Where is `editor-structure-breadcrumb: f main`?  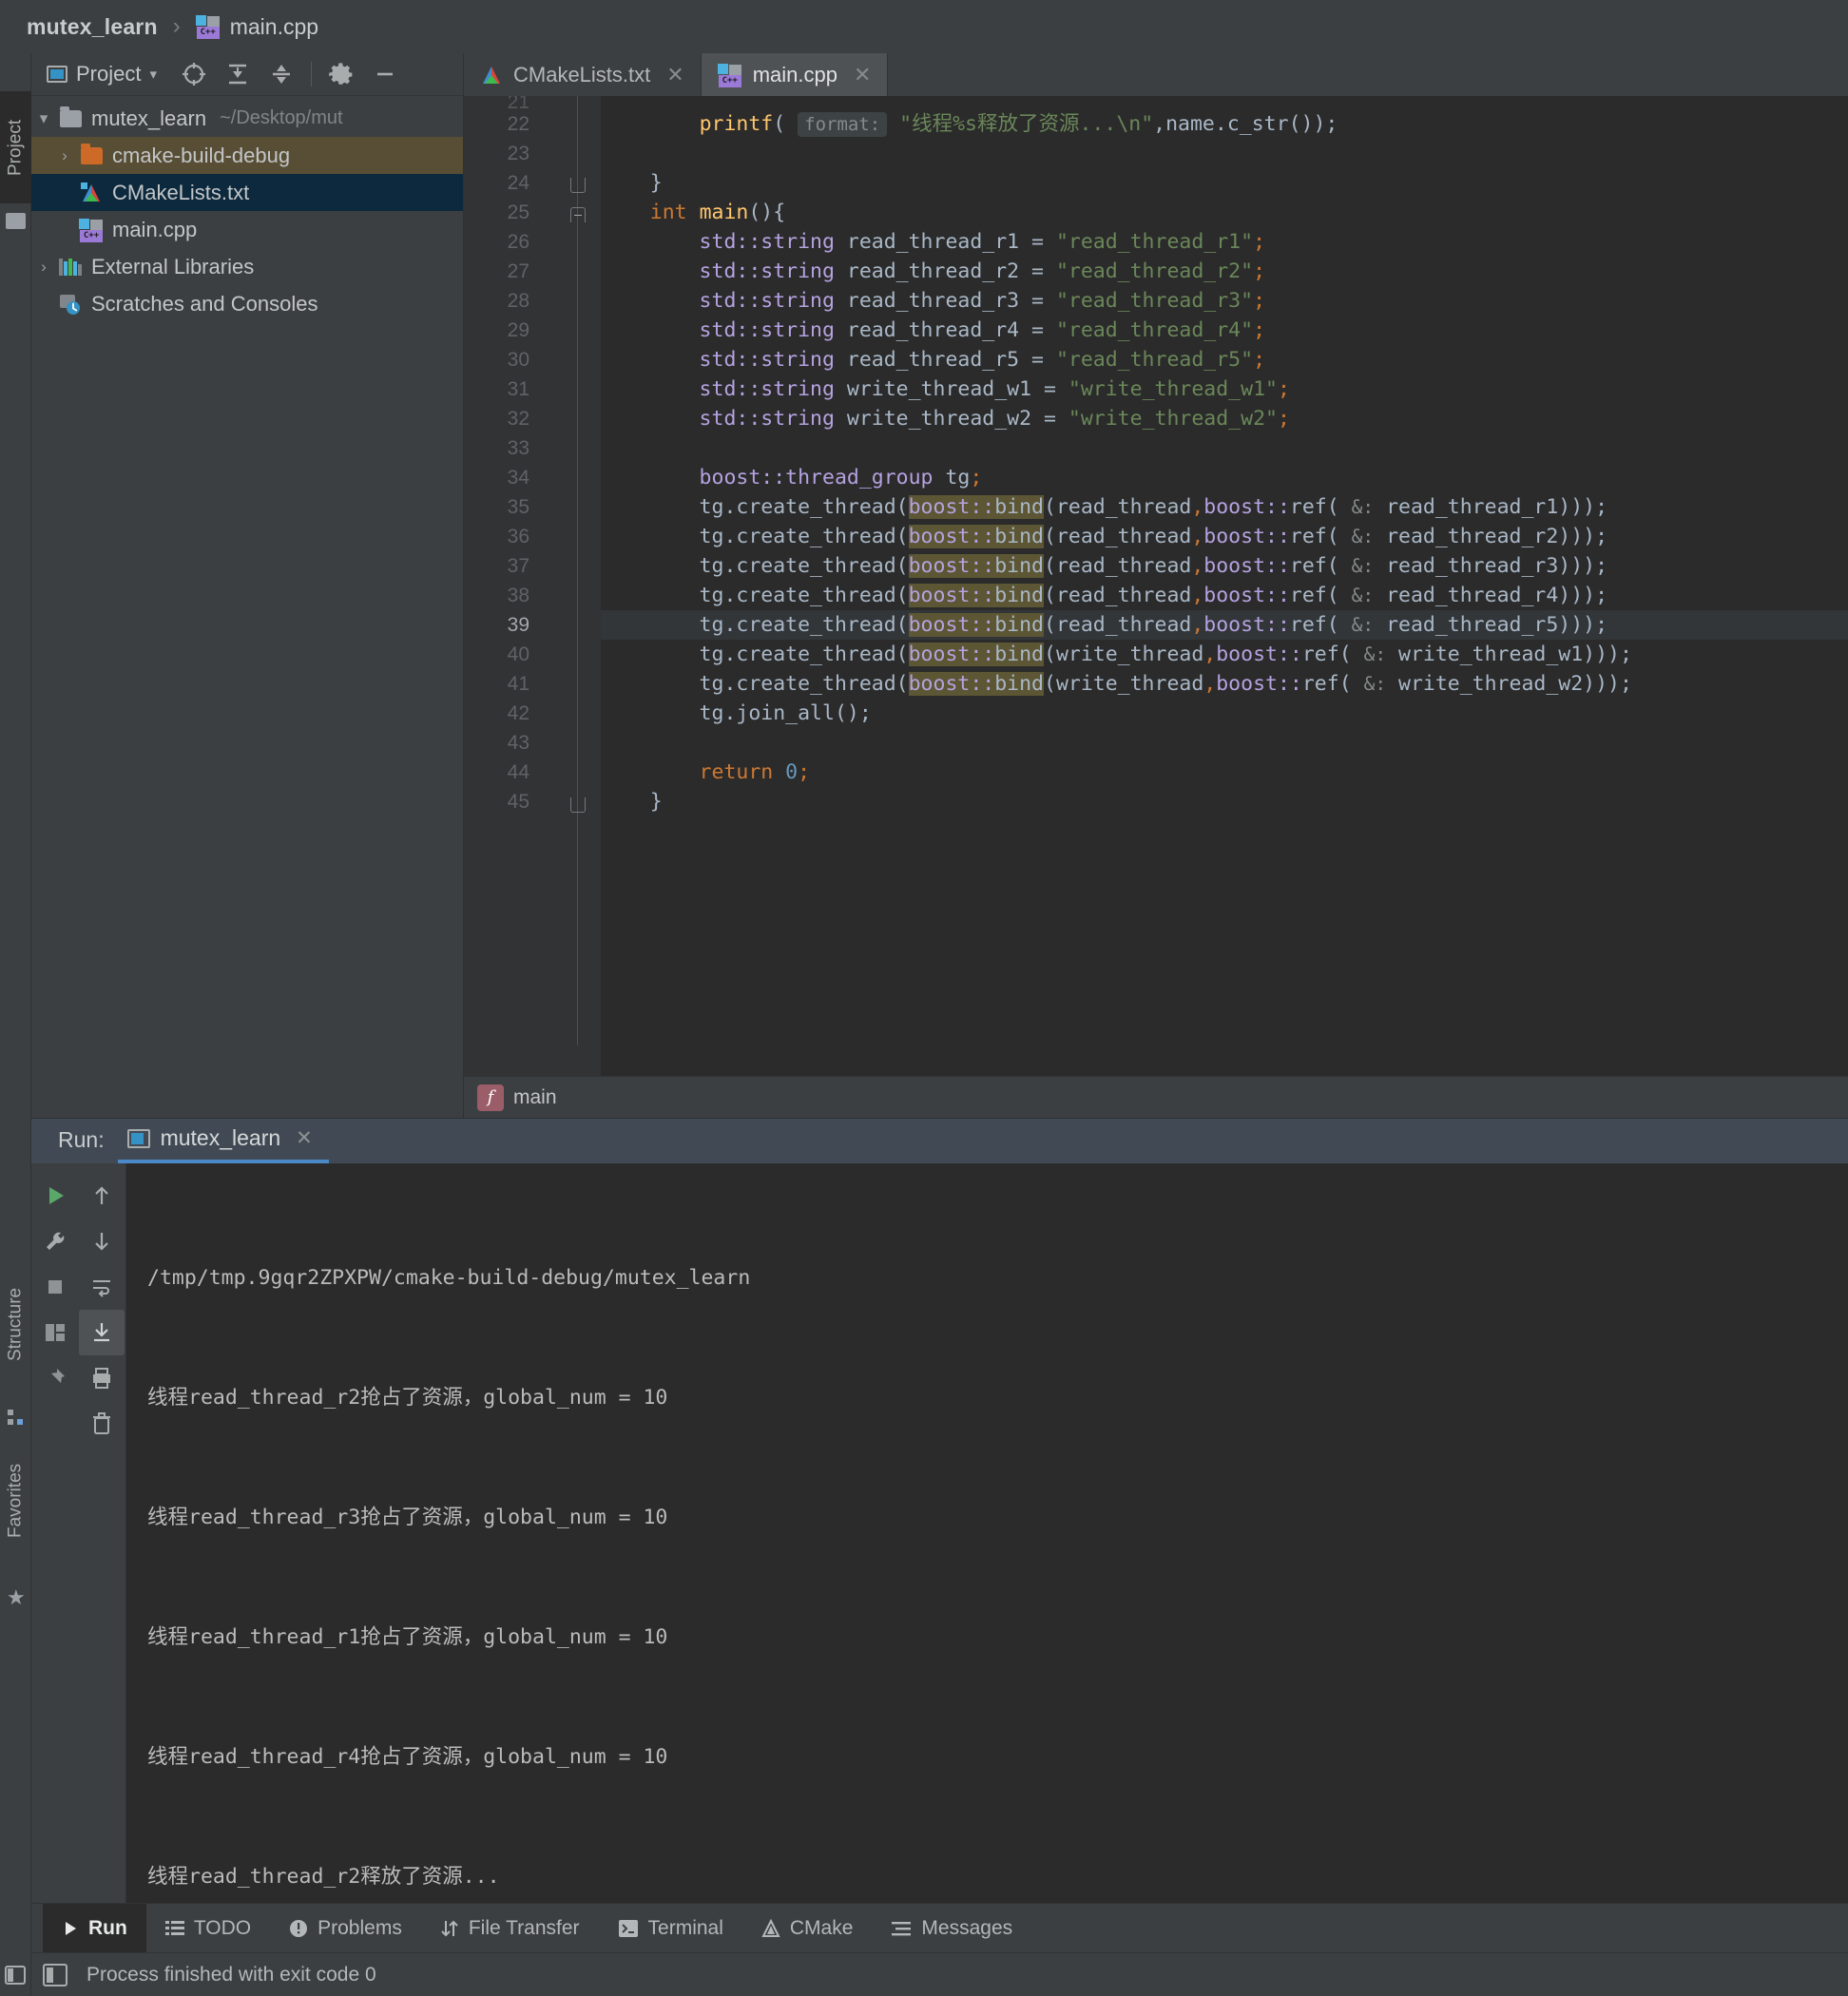
editor-structure-breadcrumb: f main is located at coordinates (1156, 1097).